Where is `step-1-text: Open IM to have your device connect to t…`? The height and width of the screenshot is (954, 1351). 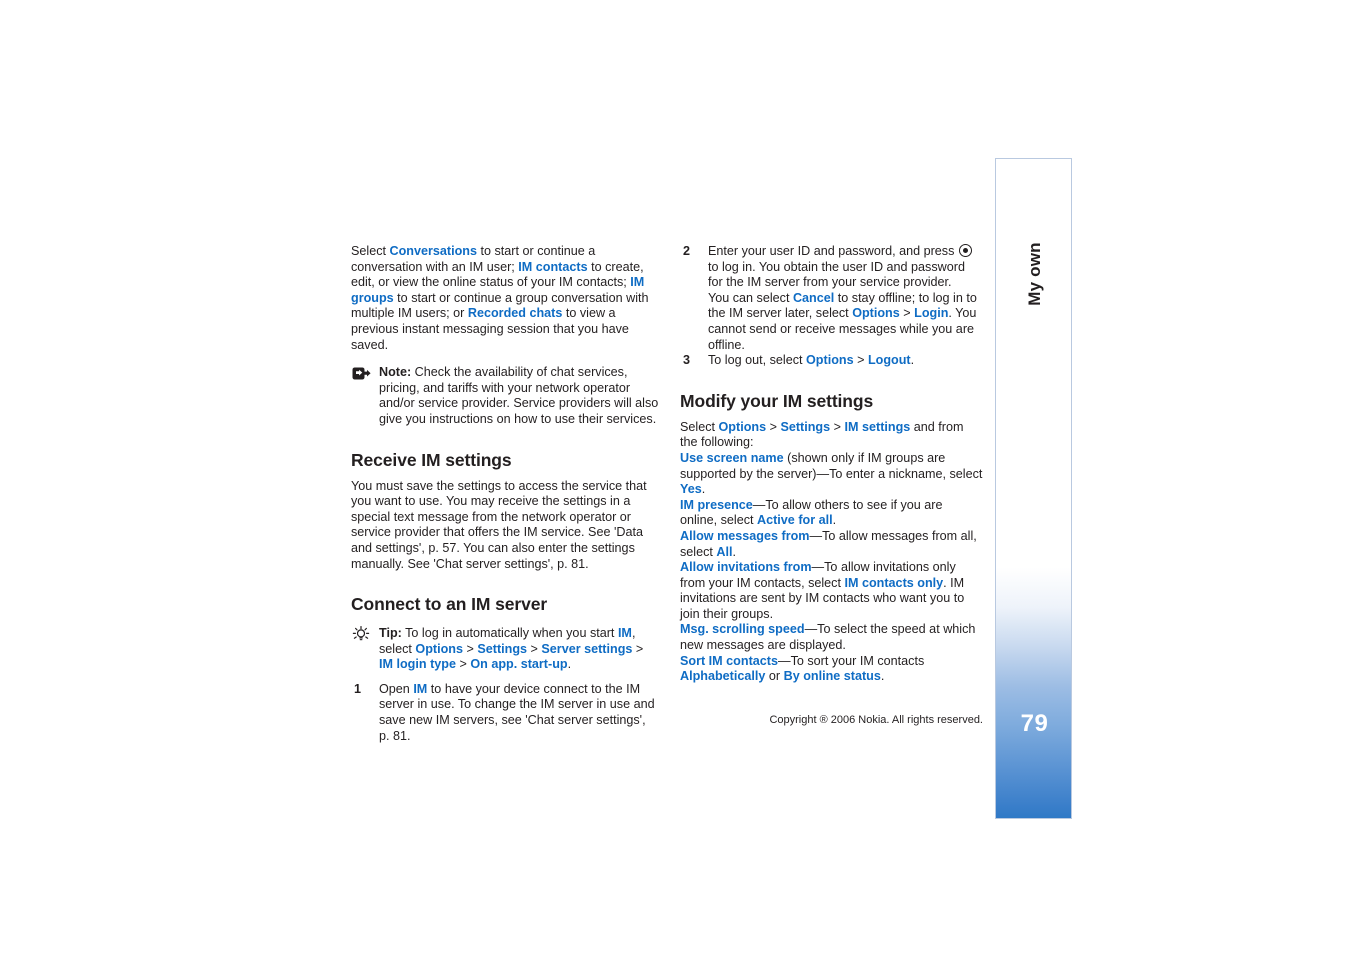
step-1-text: Open IM to have your device connect to t… is located at coordinates (517, 712).